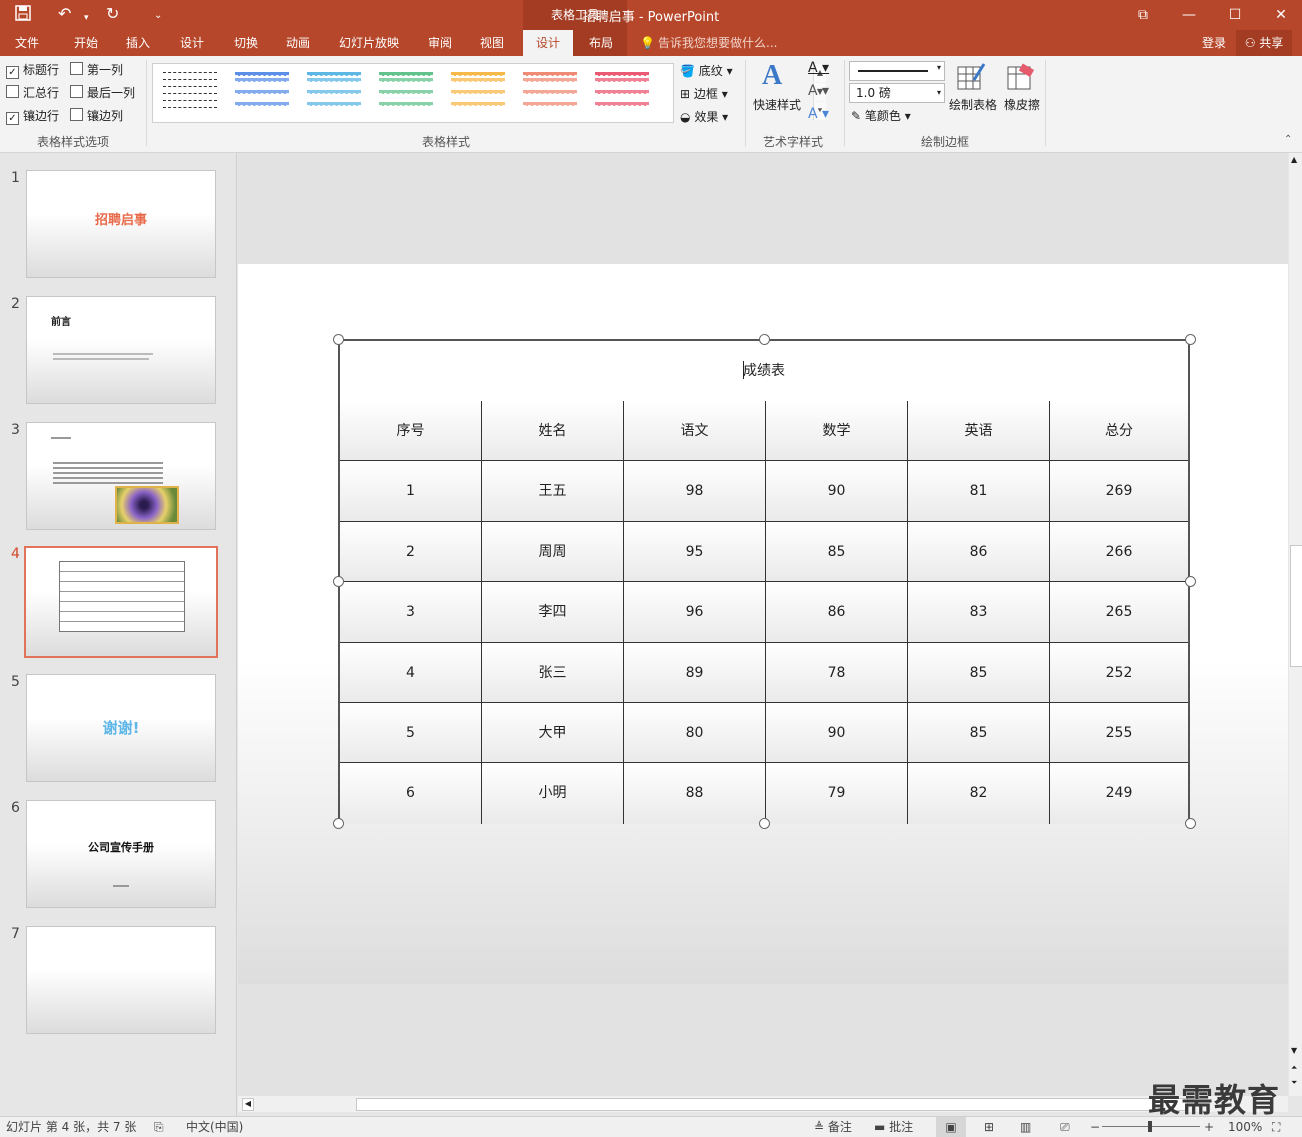  What do you see at coordinates (1276, 1127) in the screenshot?
I see `fit-slide-icon: ⛶` at bounding box center [1276, 1127].